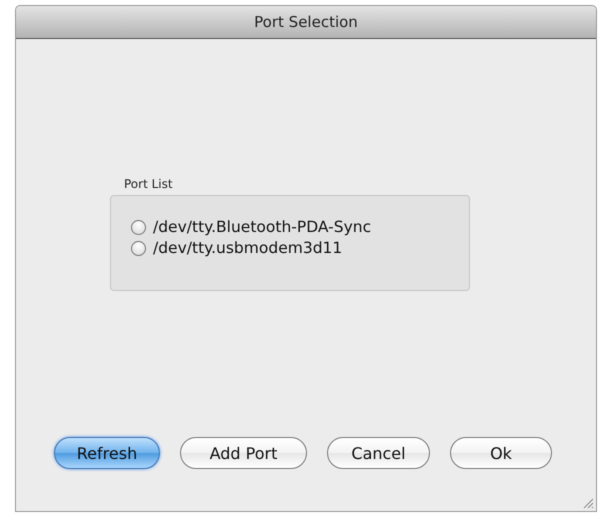 The image size is (600, 516). What do you see at coordinates (501, 453) in the screenshot?
I see `dialog-button: Ok` at bounding box center [501, 453].